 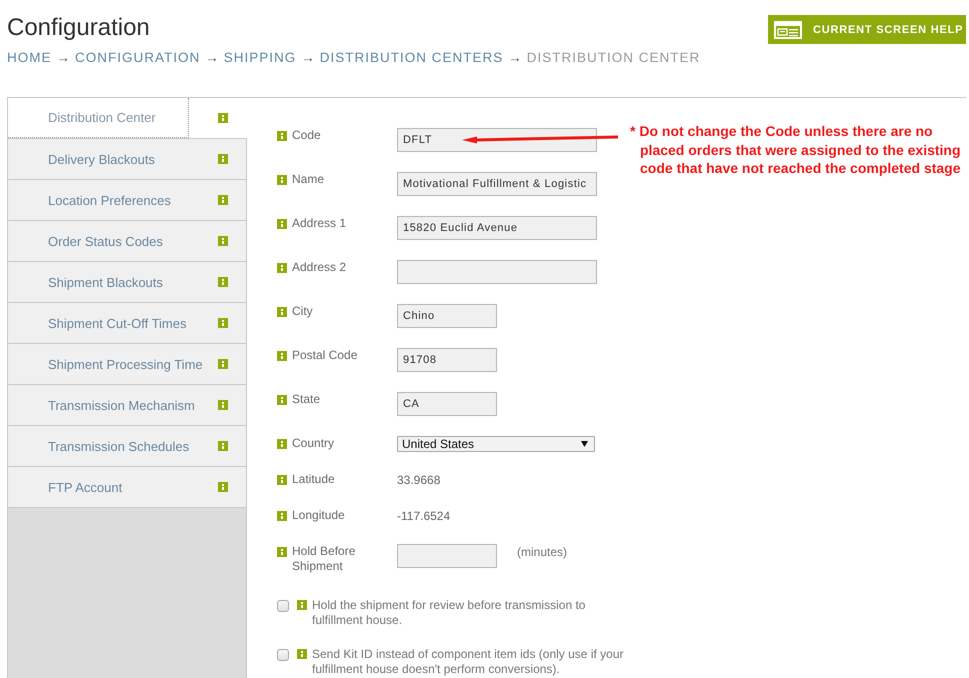 What do you see at coordinates (412, 58) in the screenshot?
I see `breadcrumb-link: DISTRIBUTION CENTERS` at bounding box center [412, 58].